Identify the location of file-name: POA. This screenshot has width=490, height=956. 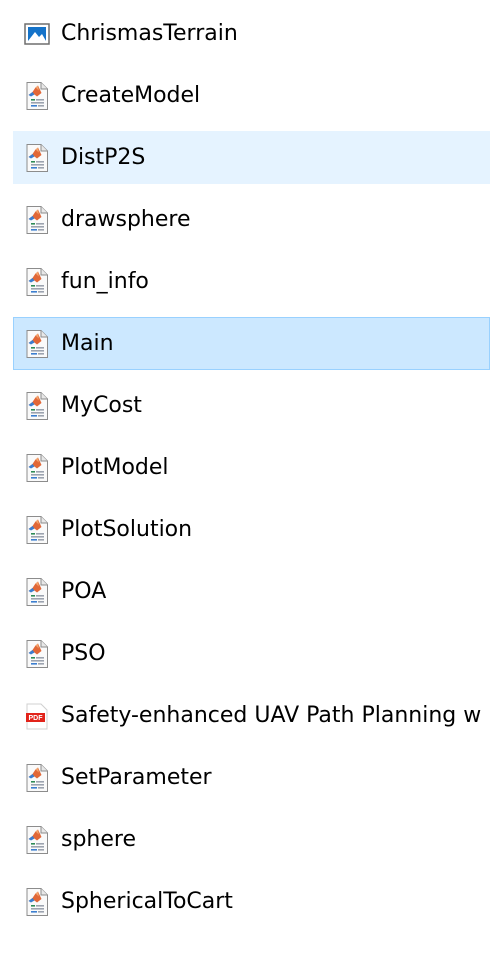
(84, 591).